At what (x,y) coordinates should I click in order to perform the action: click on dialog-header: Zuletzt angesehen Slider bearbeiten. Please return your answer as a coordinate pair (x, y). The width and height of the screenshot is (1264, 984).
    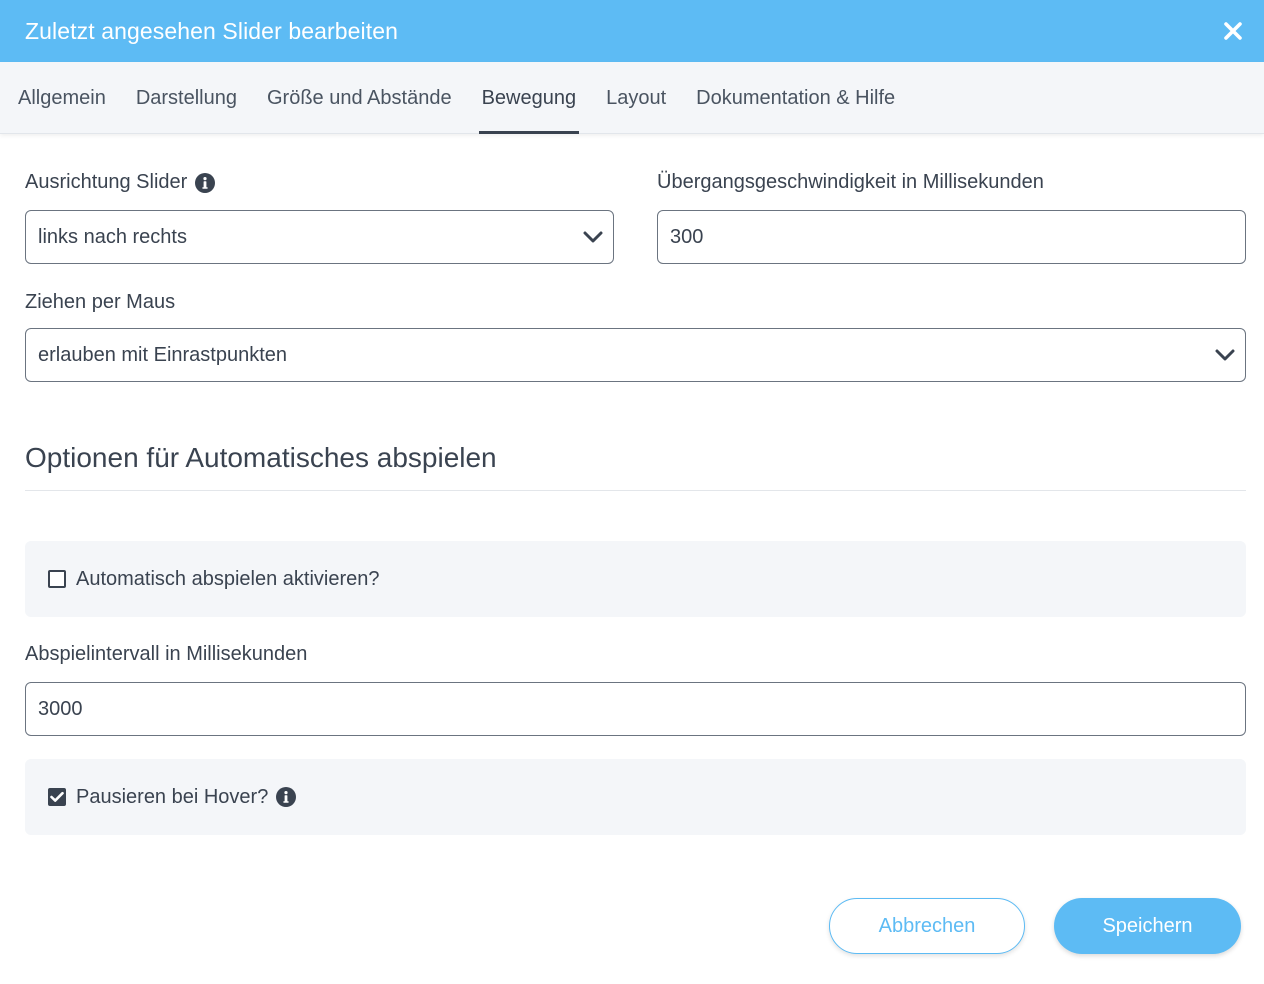
    Looking at the image, I should click on (632, 31).